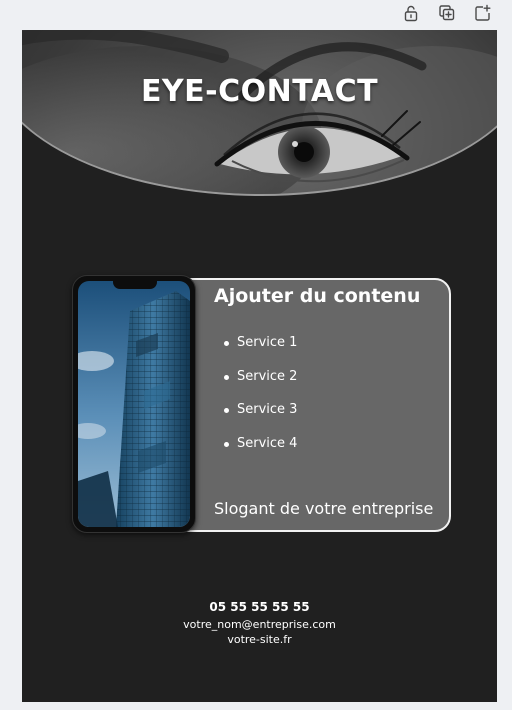  Describe the element at coordinates (135, 284) in the screenshot. I see `phone-notch` at that location.